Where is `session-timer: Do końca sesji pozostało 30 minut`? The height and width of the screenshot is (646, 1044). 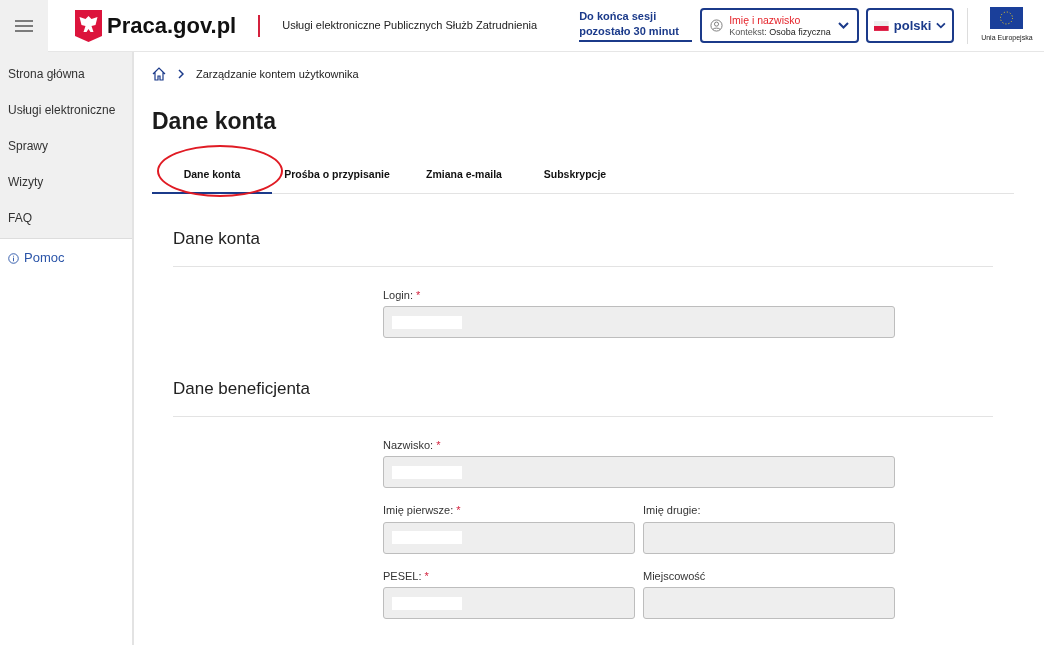
session-timer: Do końca sesji pozostało 30 minut is located at coordinates (636, 25).